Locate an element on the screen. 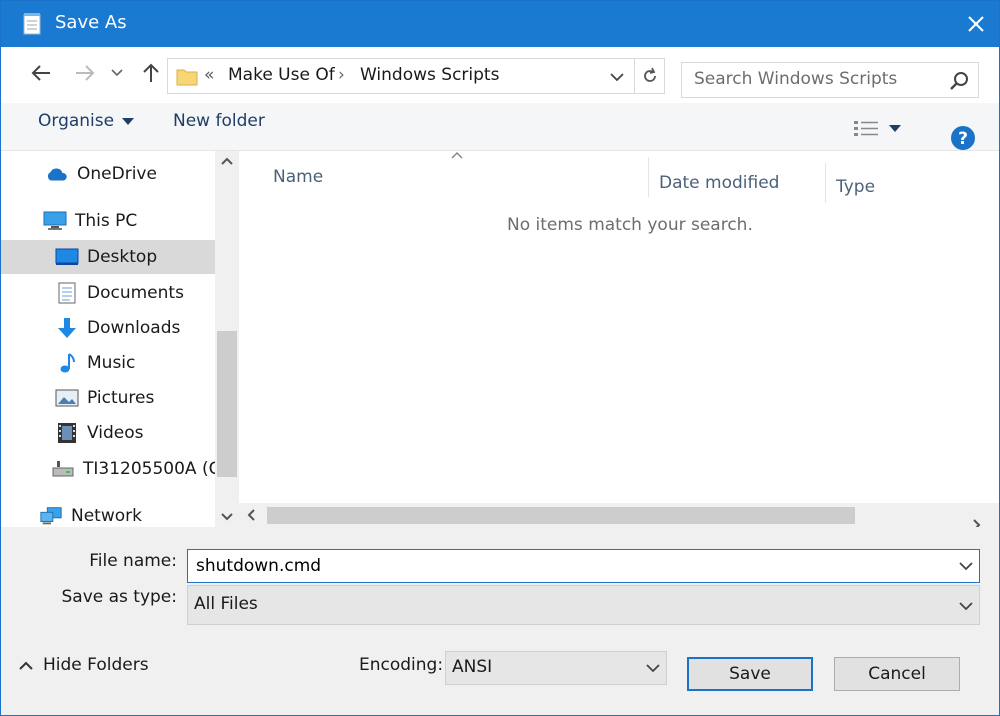 The width and height of the screenshot is (1000, 716). cancel-button: Cancel is located at coordinates (897, 674).